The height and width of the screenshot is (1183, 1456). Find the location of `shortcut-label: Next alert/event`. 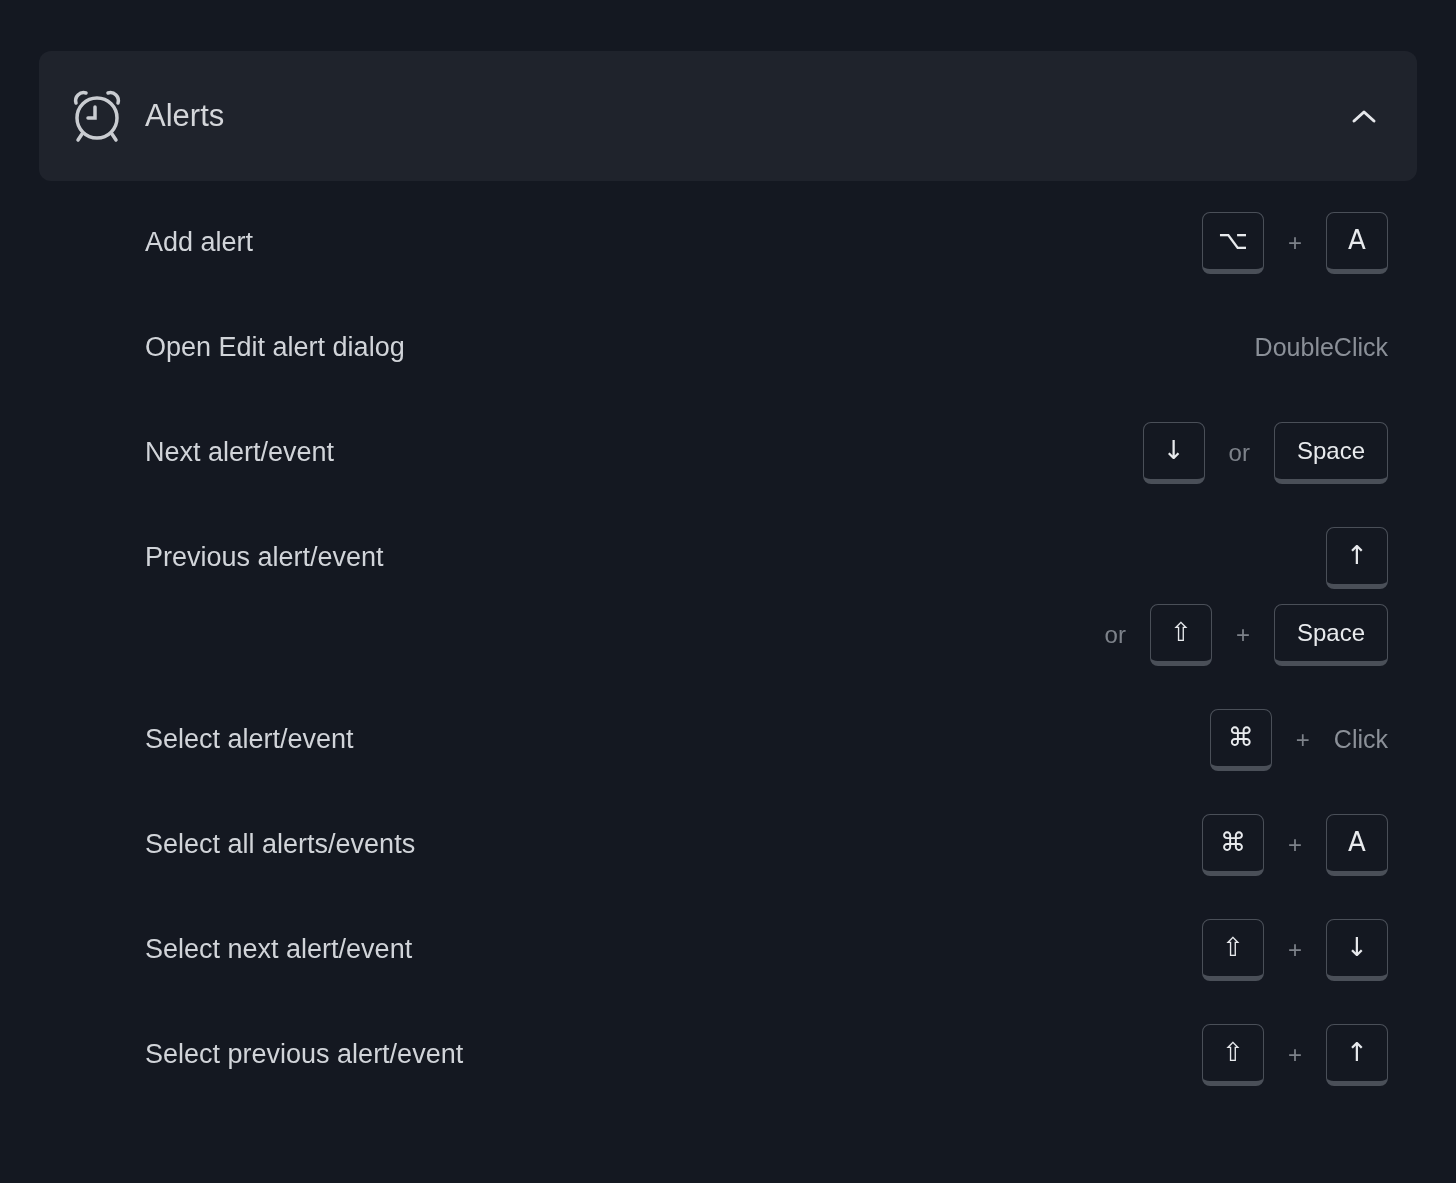

shortcut-label: Next alert/event is located at coordinates (240, 453).